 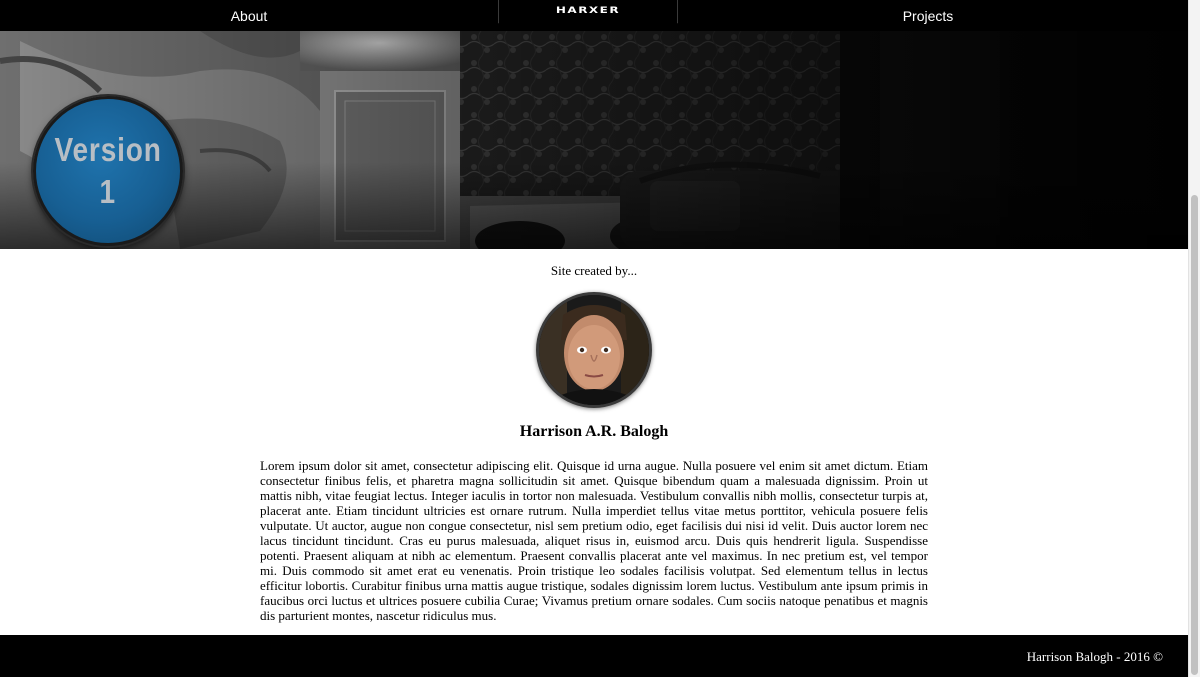 I want to click on page-scrollbar, so click(x=1194, y=338).